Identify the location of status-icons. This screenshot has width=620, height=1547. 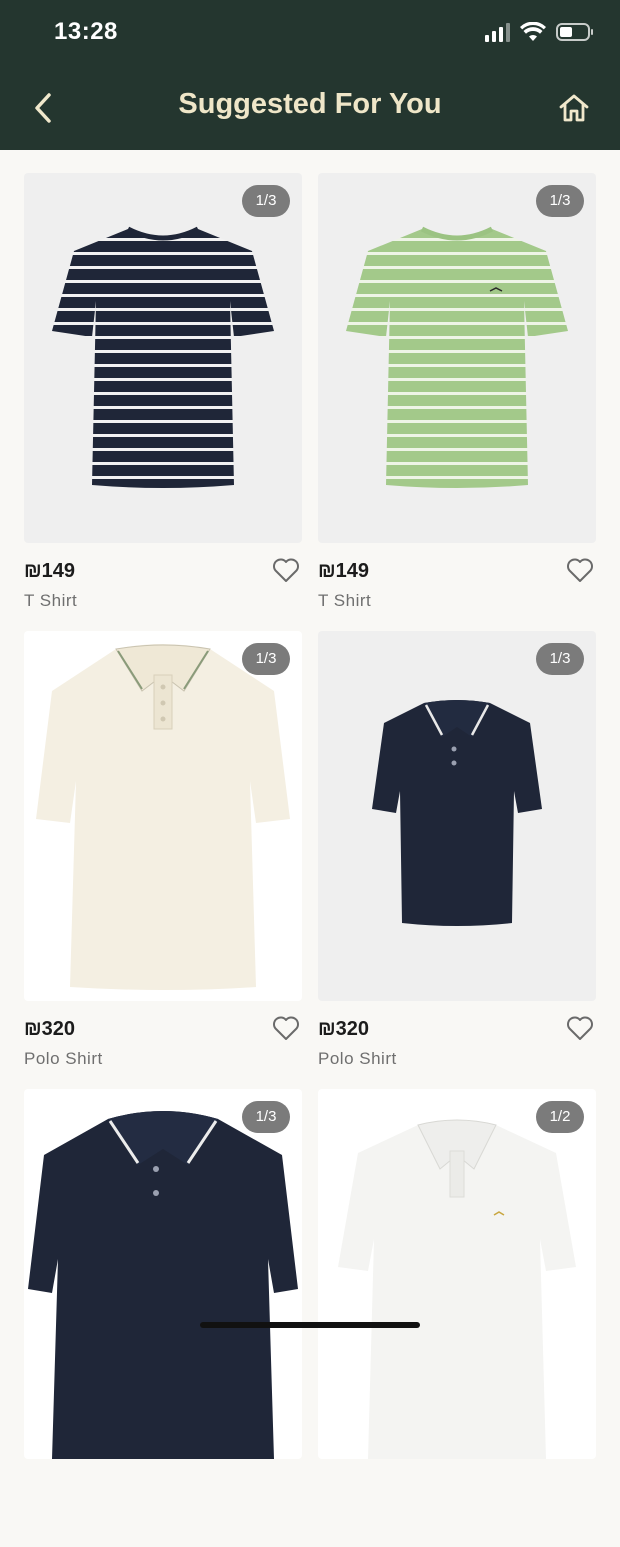
(539, 32).